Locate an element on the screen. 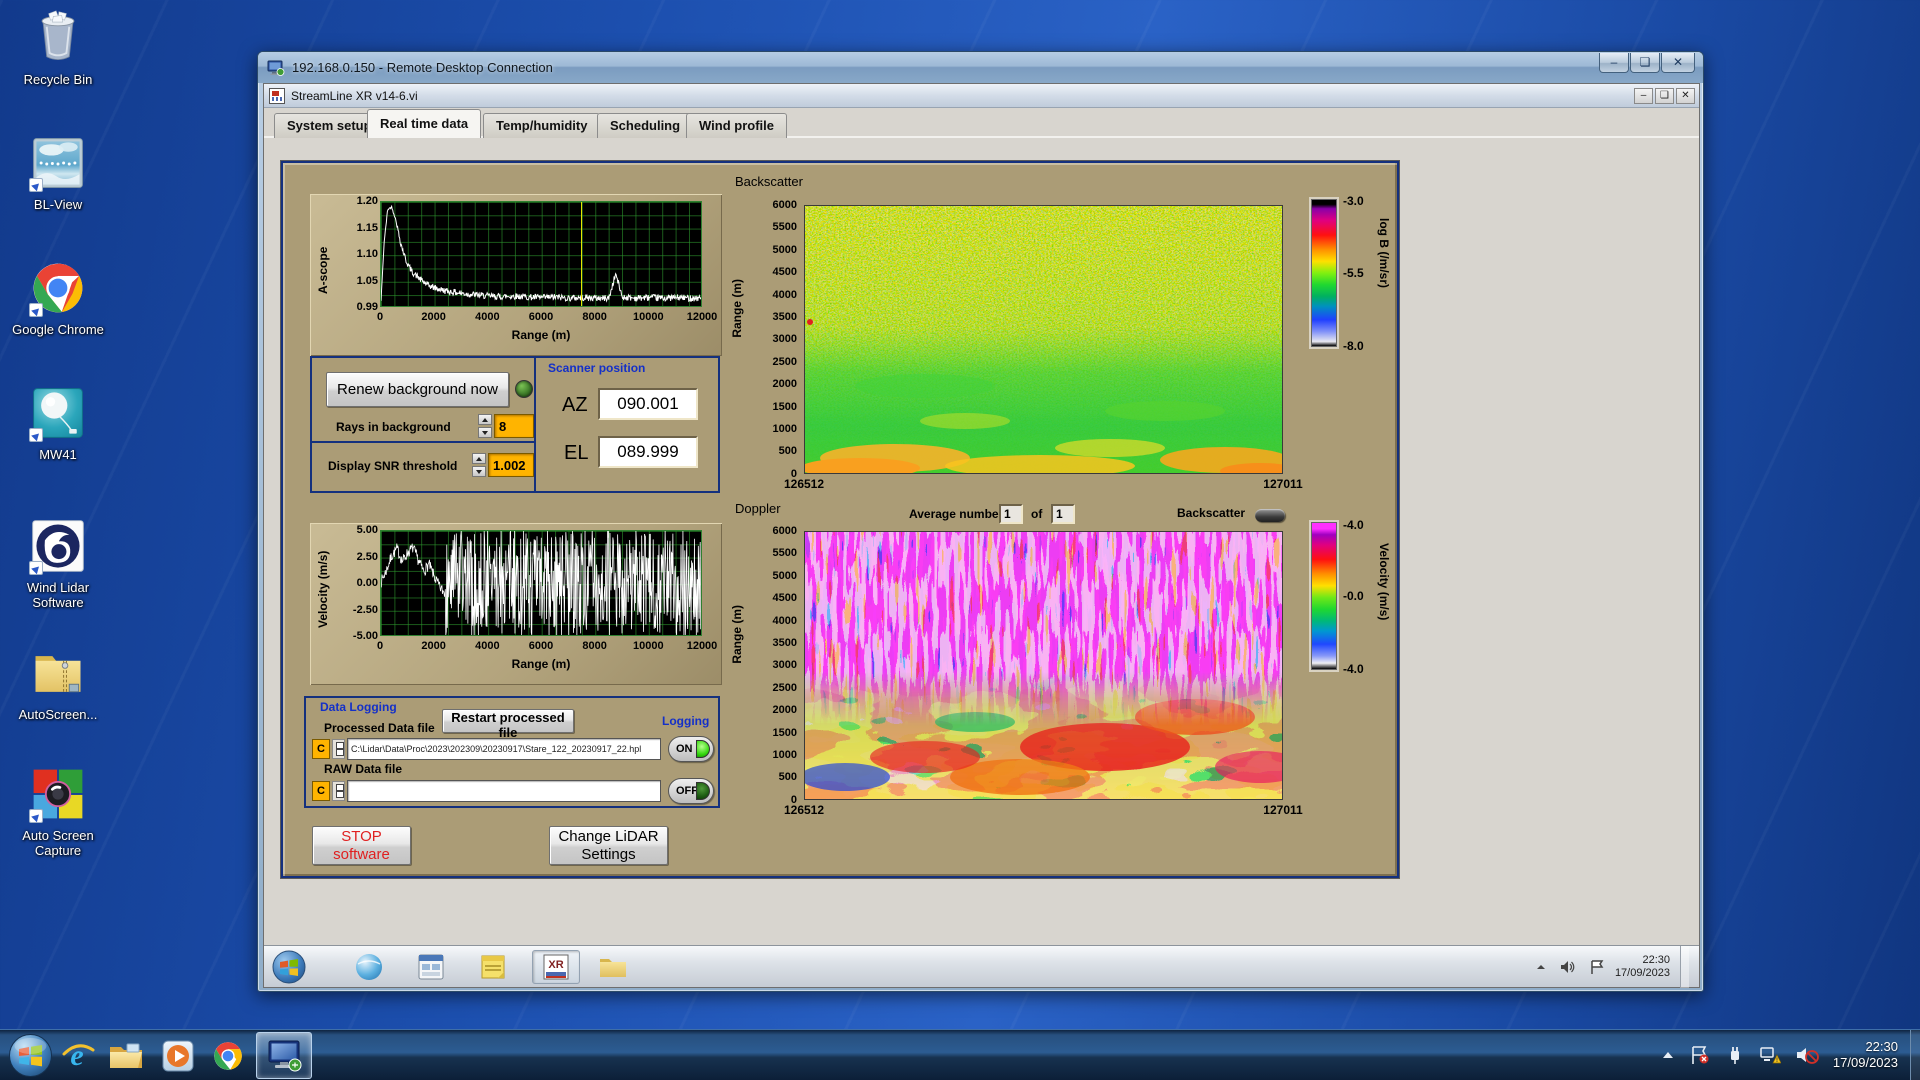 This screenshot has height=1080, width=1920. session-start-button is located at coordinates (289, 967).